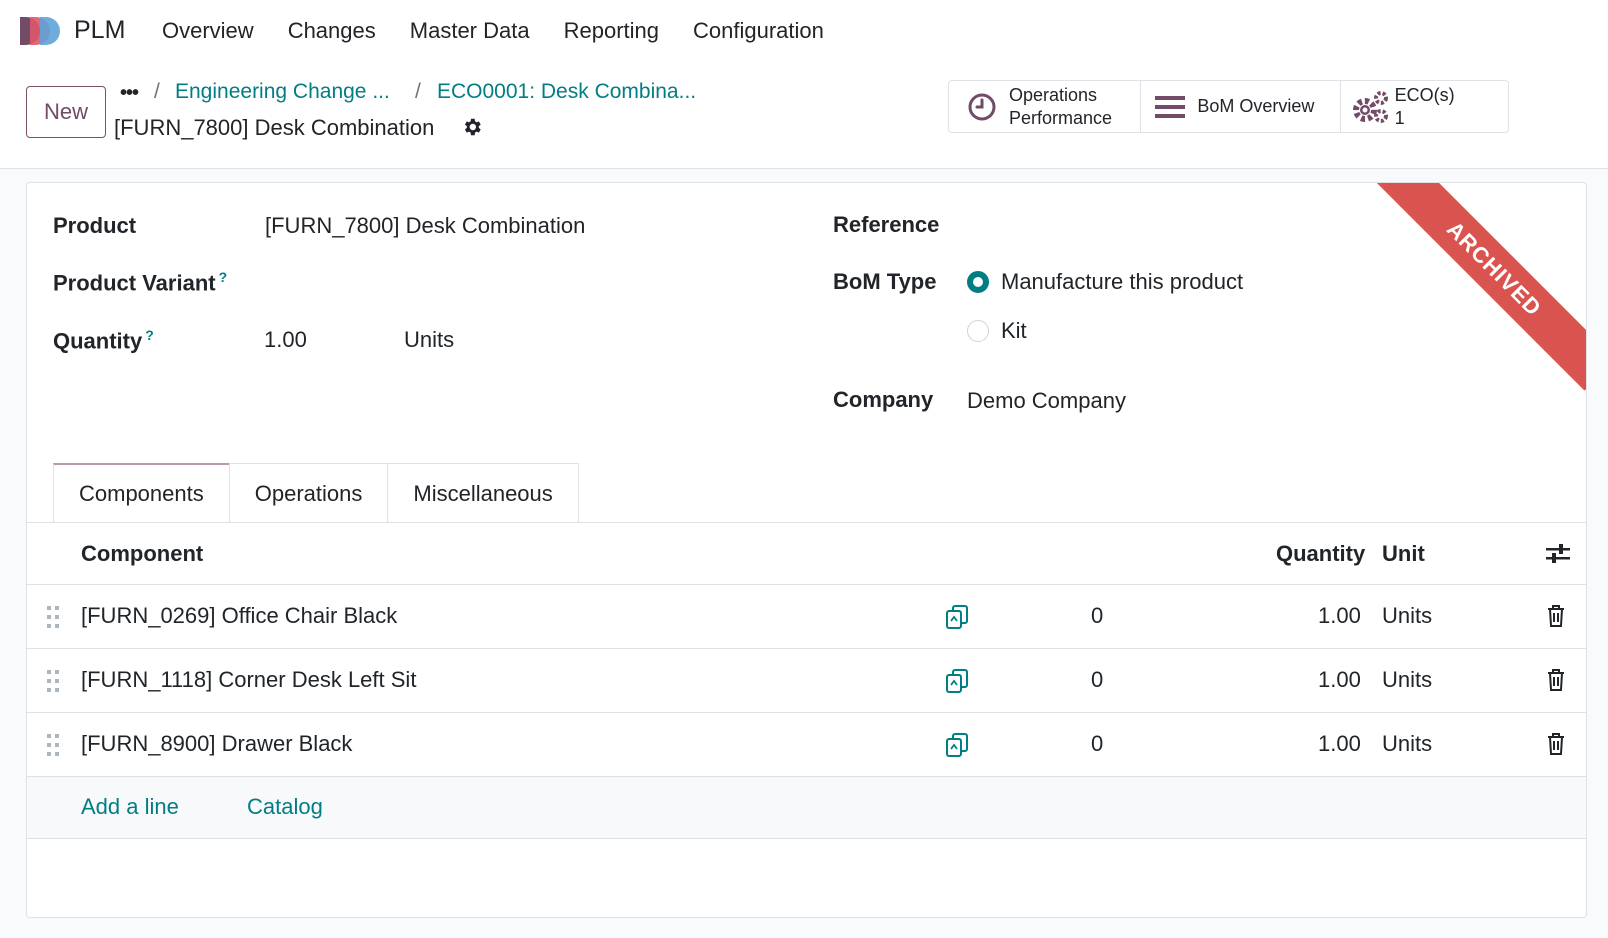 This screenshot has height=938, width=1608. What do you see at coordinates (142, 554) in the screenshot?
I see `column-component: Component` at bounding box center [142, 554].